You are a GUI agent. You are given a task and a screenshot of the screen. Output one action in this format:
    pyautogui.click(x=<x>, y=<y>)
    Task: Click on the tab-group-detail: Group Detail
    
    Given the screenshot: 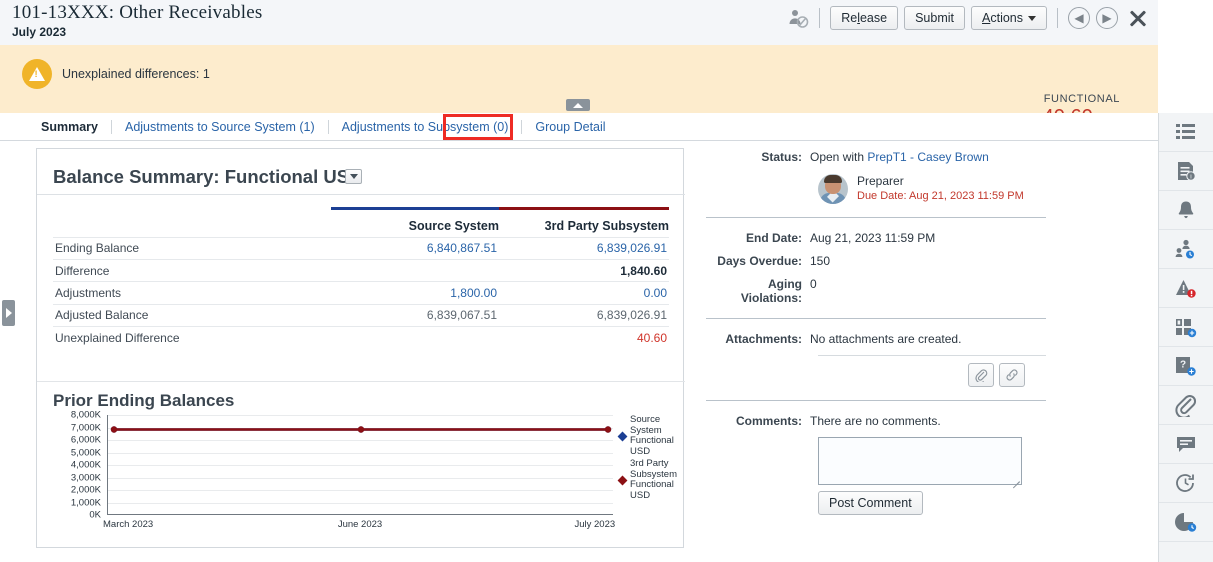 What is the action you would take?
    pyautogui.click(x=570, y=127)
    